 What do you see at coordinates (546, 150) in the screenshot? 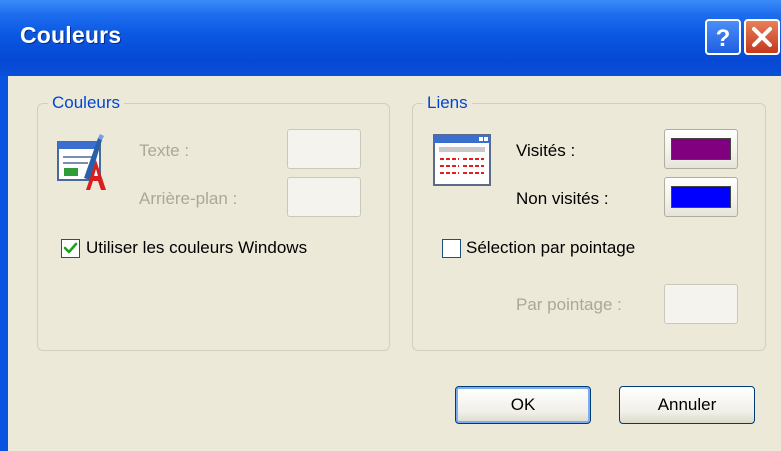
I see `visited-color-label: Visités :` at bounding box center [546, 150].